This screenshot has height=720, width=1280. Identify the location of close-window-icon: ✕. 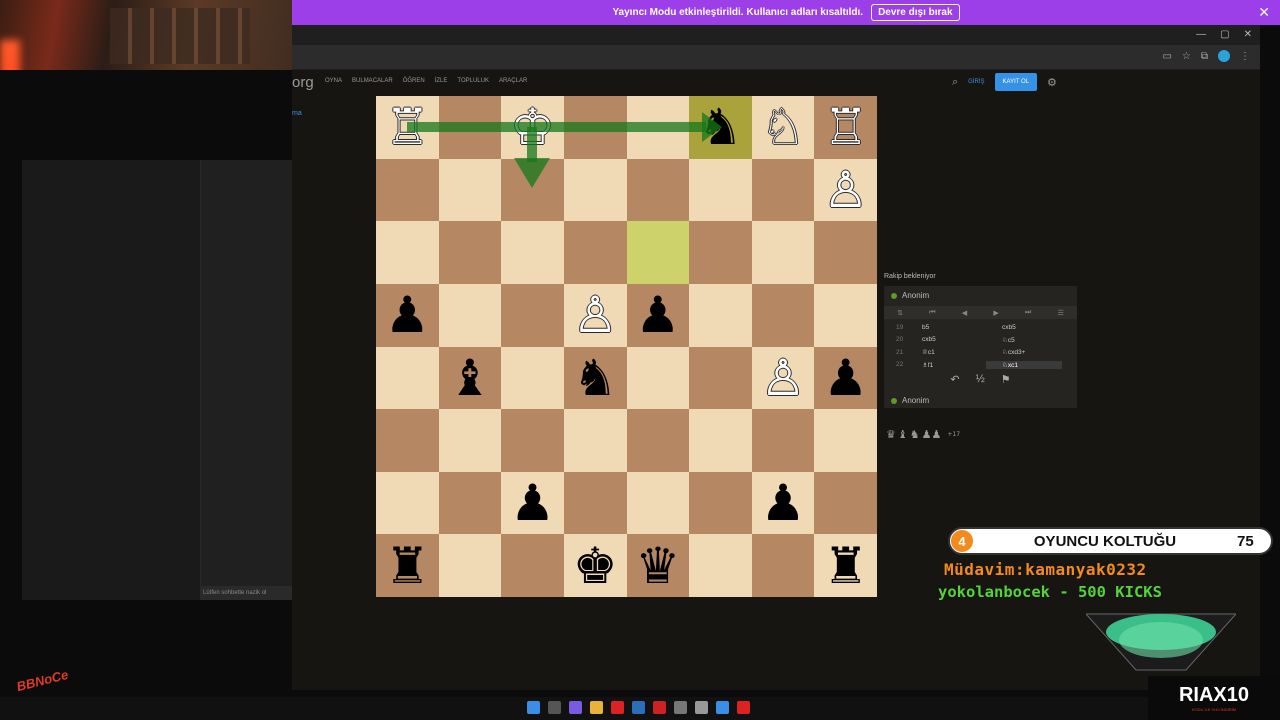
(1248, 34).